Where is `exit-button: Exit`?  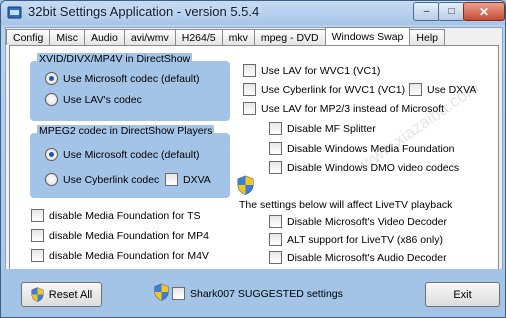
exit-button: Exit is located at coordinates (462, 294).